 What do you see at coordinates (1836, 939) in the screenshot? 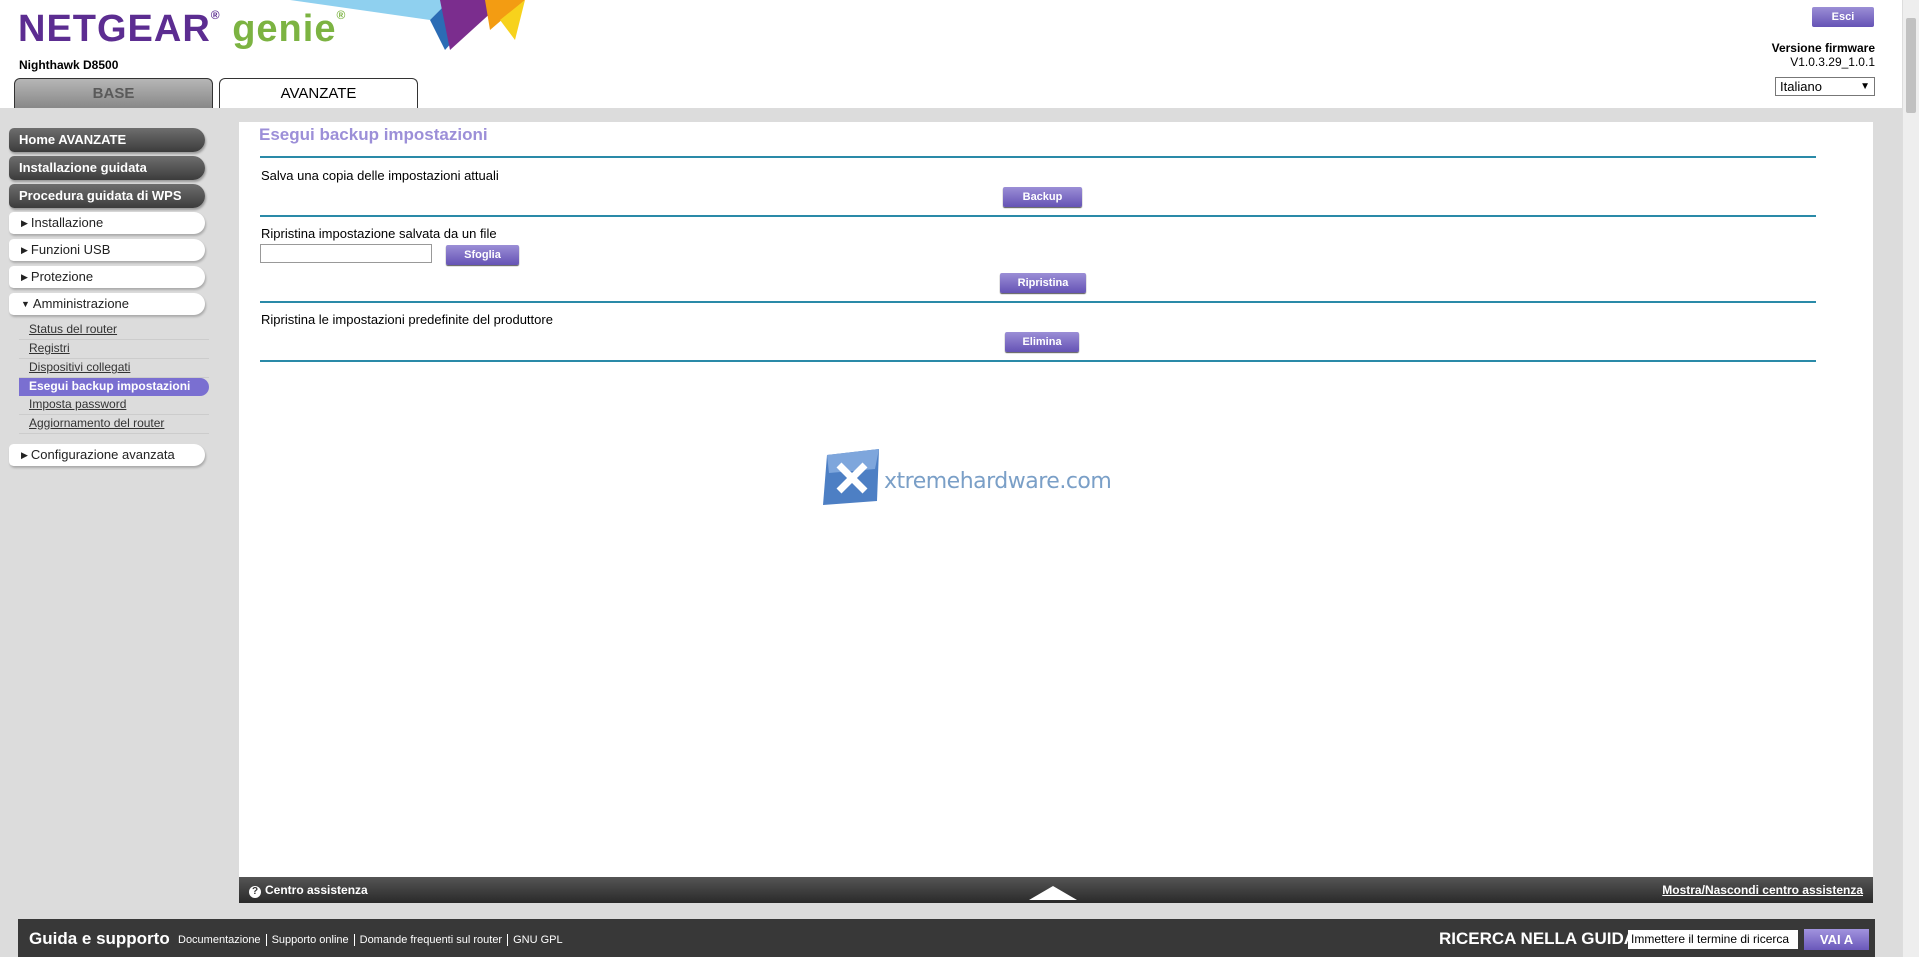
I see `help-search-button: VAI A` at bounding box center [1836, 939].